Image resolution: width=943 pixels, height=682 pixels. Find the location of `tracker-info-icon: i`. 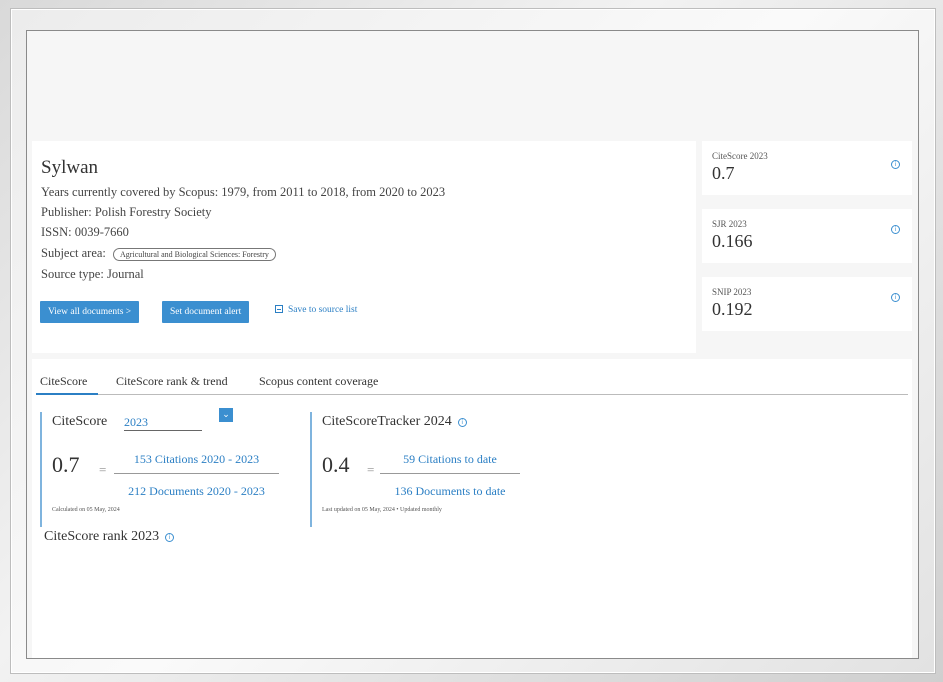

tracker-info-icon: i is located at coordinates (462, 422).